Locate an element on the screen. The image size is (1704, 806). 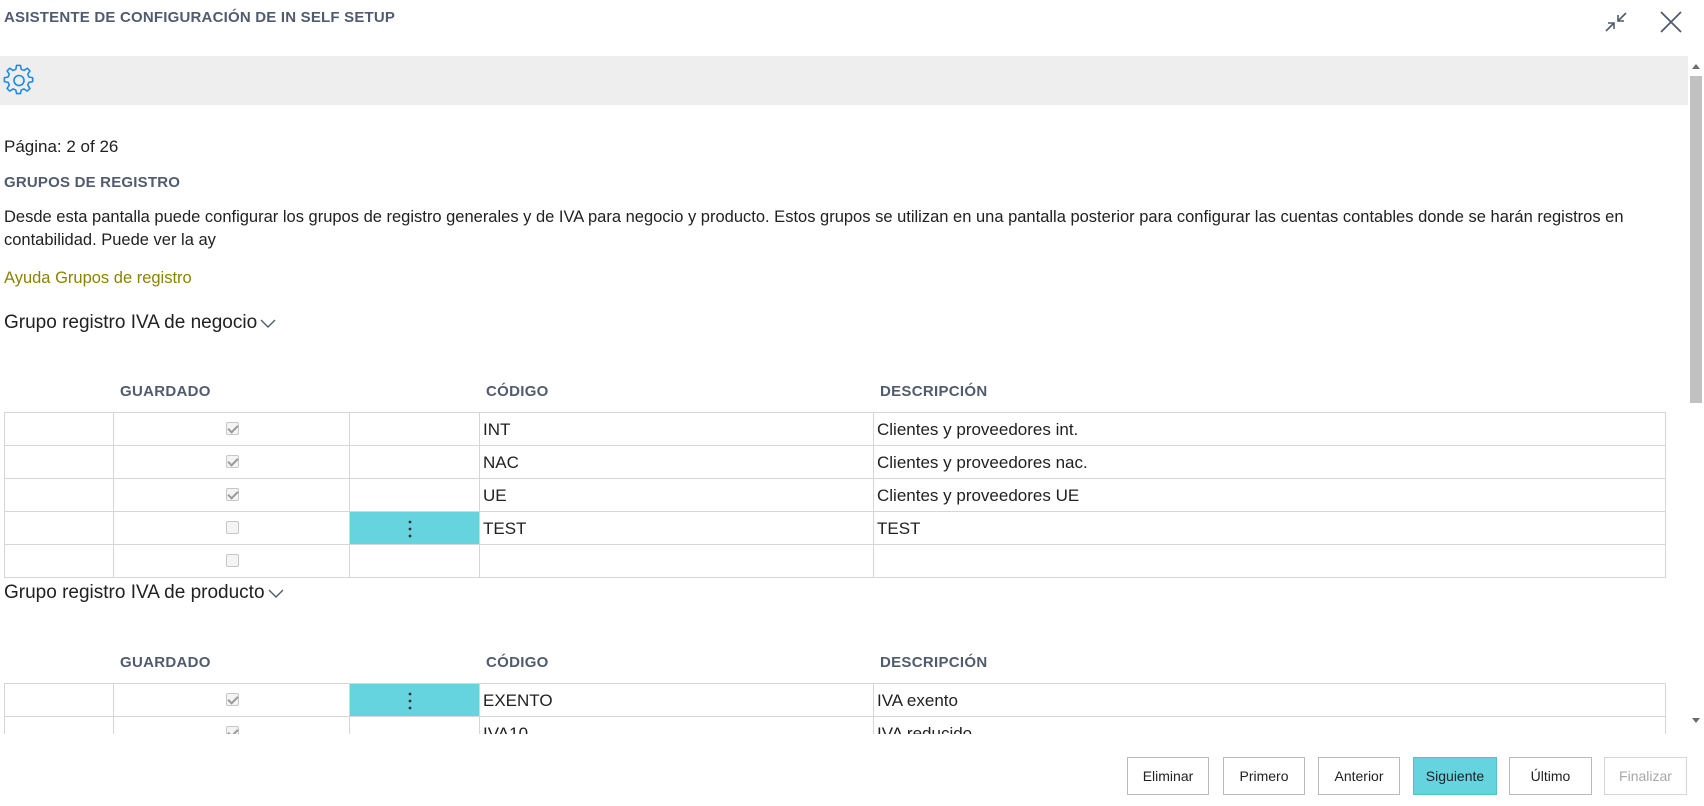
description-value: TEST is located at coordinates (899, 528).